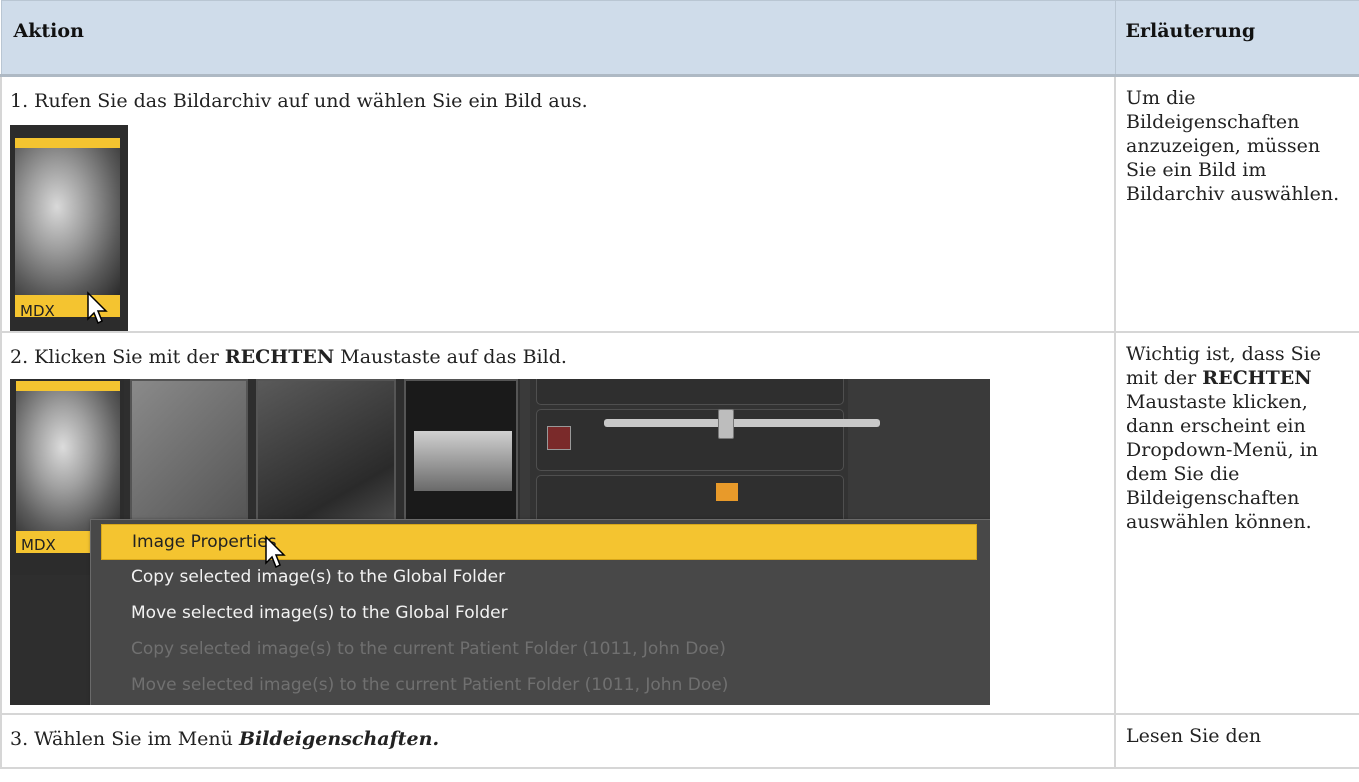 This screenshot has width=1359, height=782. What do you see at coordinates (450, 357) in the screenshot?
I see `step-text-part: Maustaste auf das Bild.` at bounding box center [450, 357].